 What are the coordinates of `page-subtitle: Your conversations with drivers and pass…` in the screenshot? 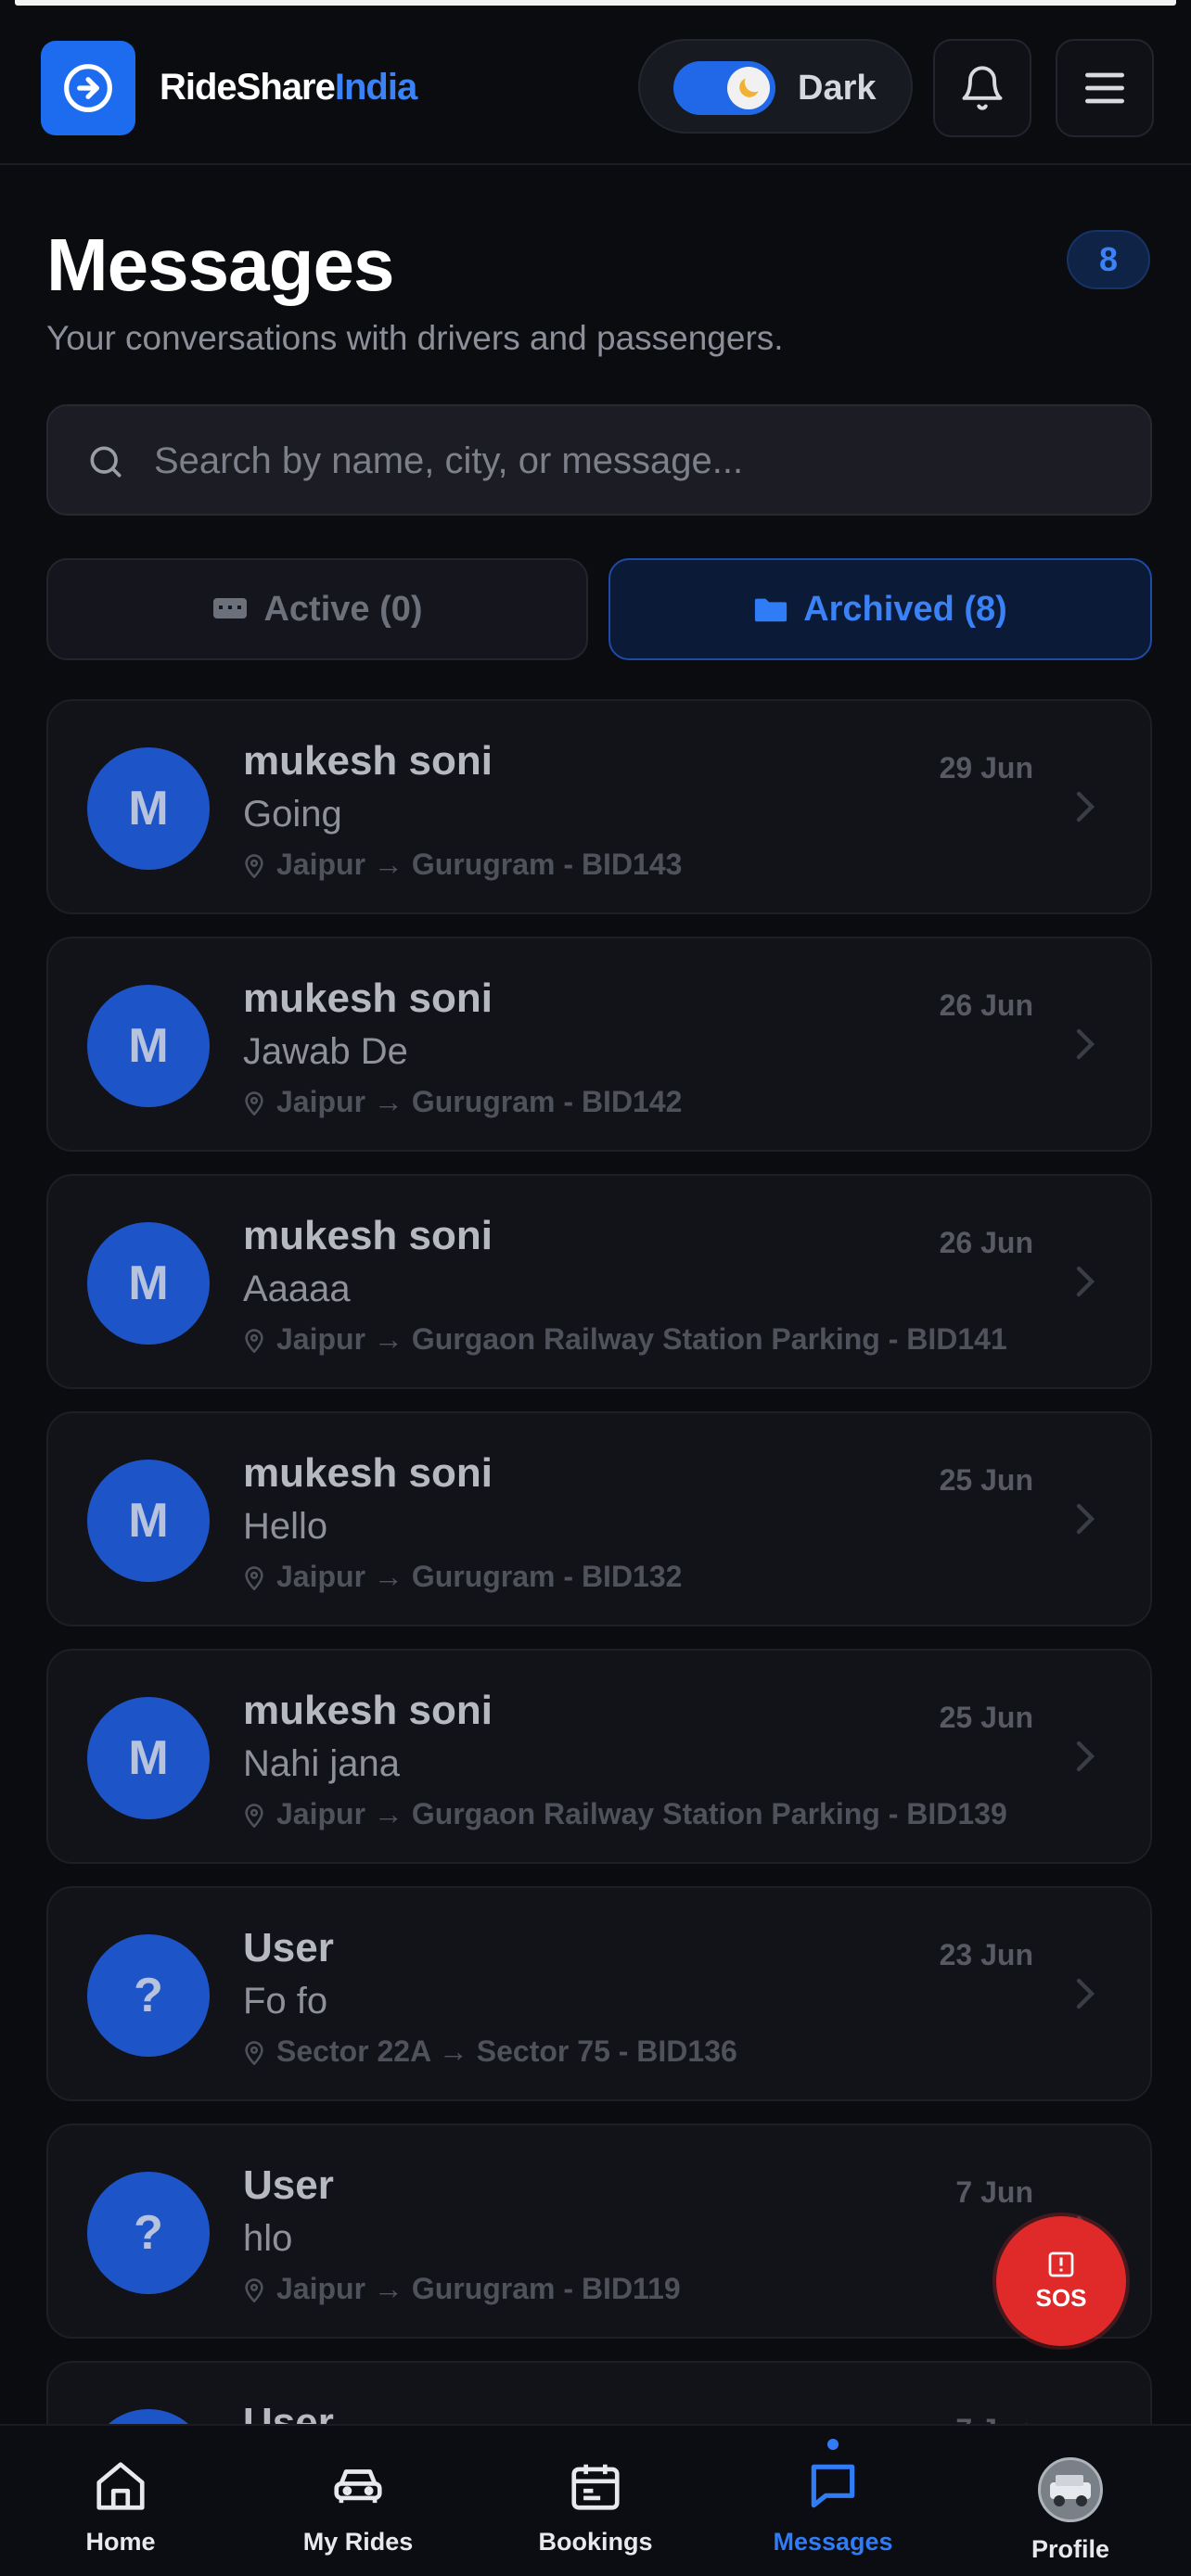 It's located at (415, 338).